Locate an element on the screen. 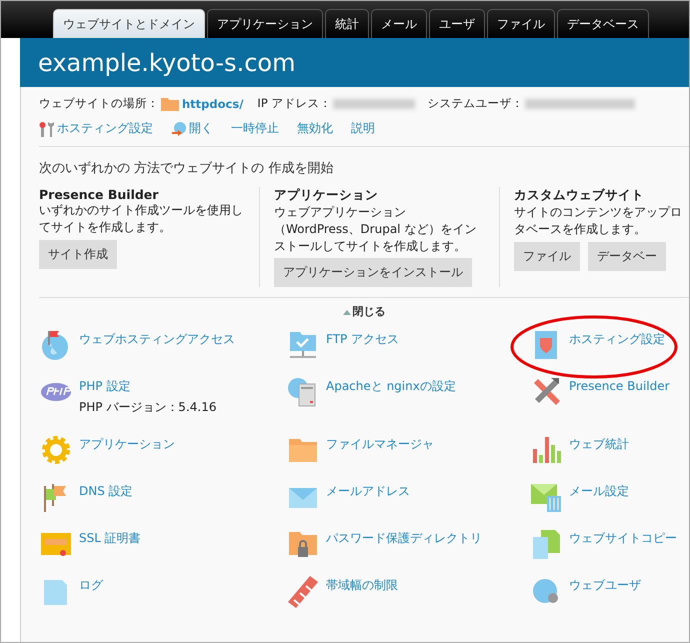 The width and height of the screenshot is (690, 643). nav-tab: データベース is located at coordinates (603, 23).